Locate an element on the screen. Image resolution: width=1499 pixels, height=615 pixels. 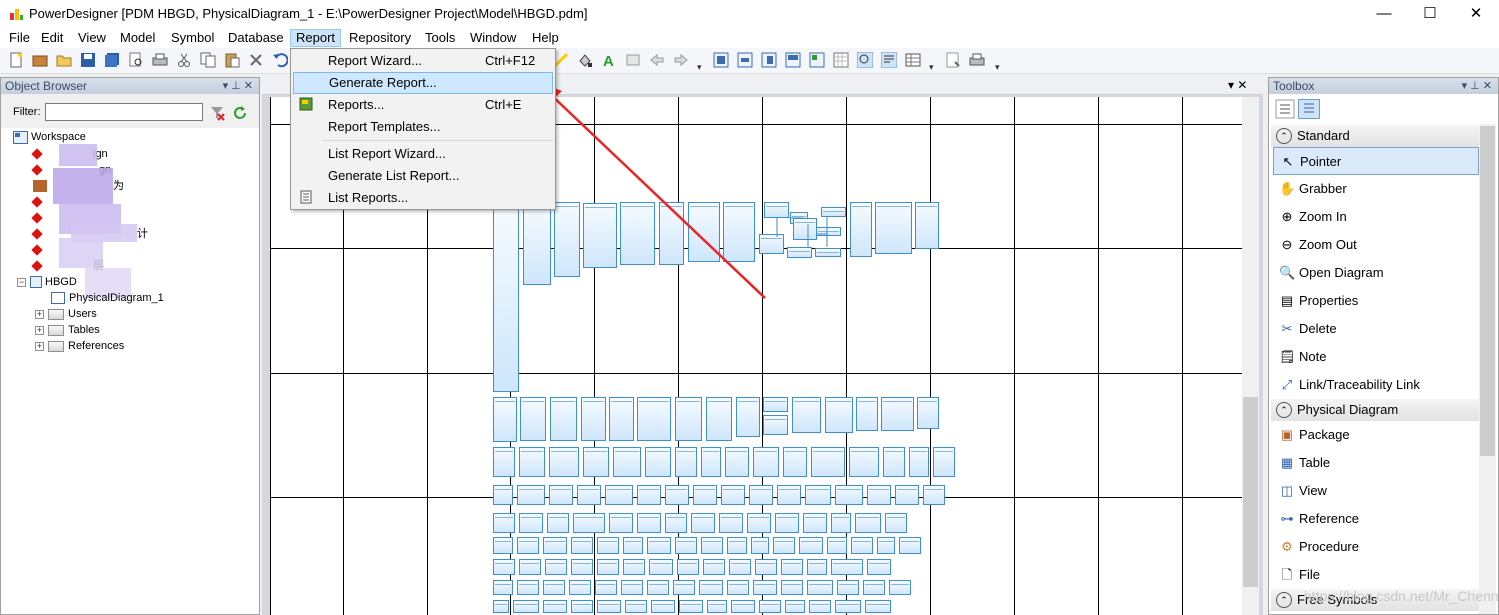
menu-item-reports: Reports... Ctrl+E is located at coordinates (423, 105).